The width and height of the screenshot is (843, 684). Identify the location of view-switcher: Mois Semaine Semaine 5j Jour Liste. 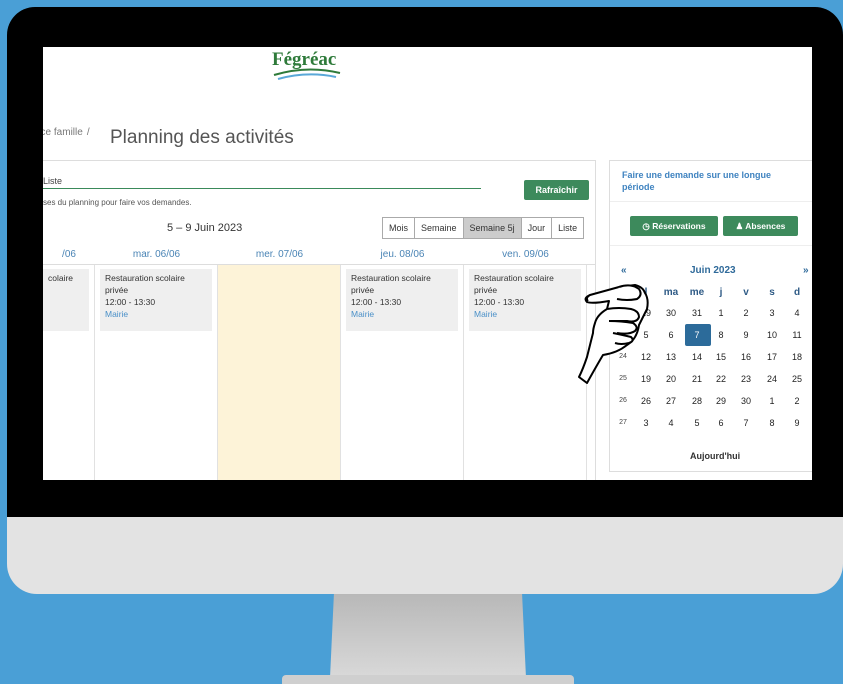
(483, 228).